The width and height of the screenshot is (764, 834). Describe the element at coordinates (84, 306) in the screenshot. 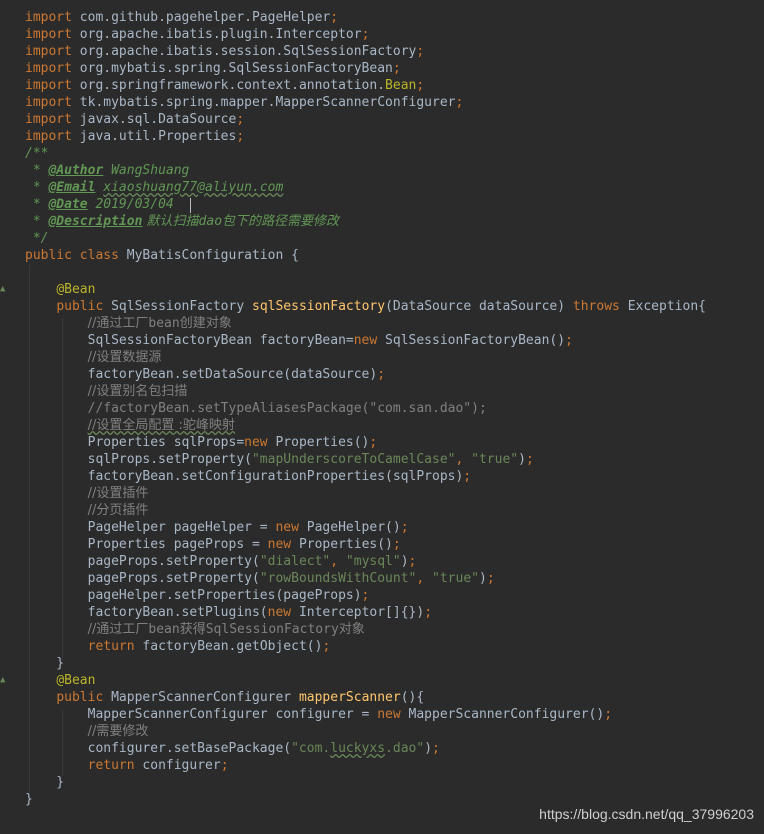

I see `code-token: public` at that location.